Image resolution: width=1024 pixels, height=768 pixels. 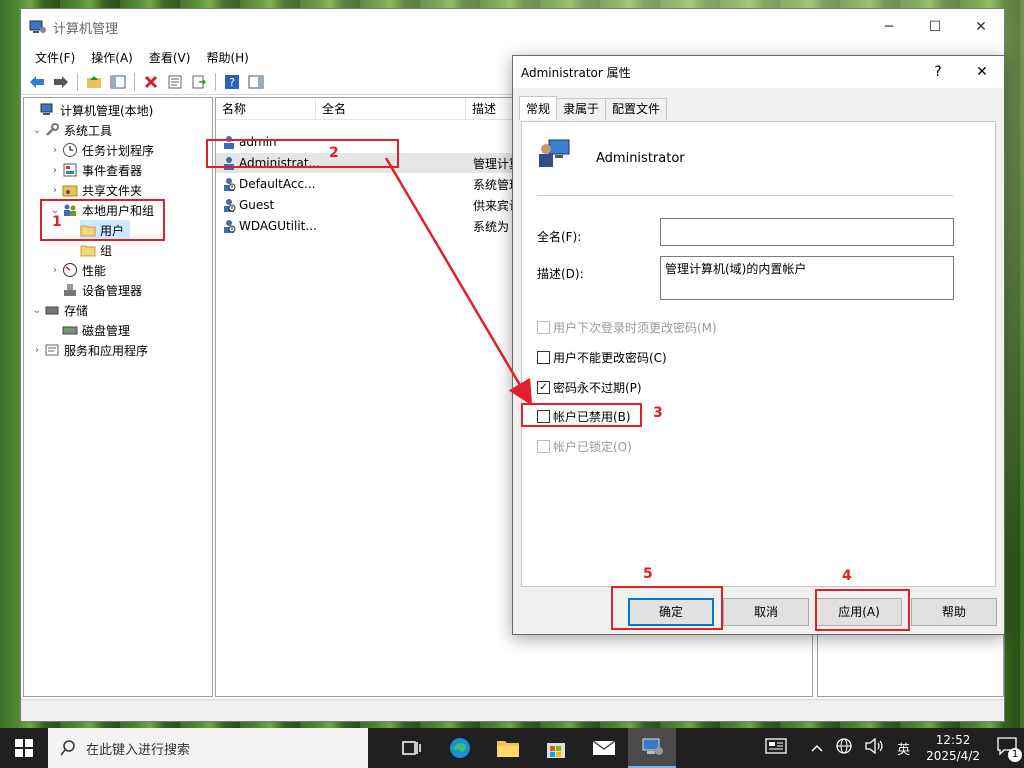 What do you see at coordinates (67, 748) in the screenshot?
I see `search-icon` at bounding box center [67, 748].